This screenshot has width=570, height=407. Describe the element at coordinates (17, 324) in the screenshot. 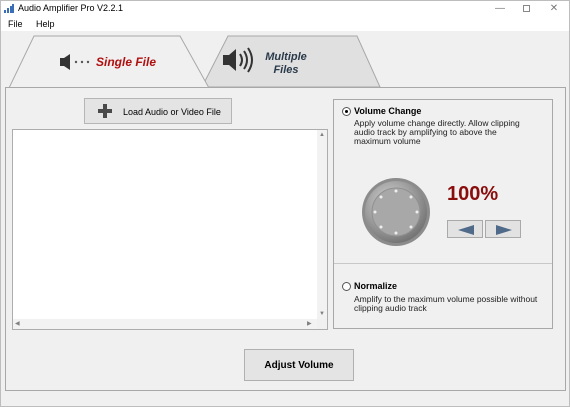

I see `scroll-left-icon: ◀` at that location.